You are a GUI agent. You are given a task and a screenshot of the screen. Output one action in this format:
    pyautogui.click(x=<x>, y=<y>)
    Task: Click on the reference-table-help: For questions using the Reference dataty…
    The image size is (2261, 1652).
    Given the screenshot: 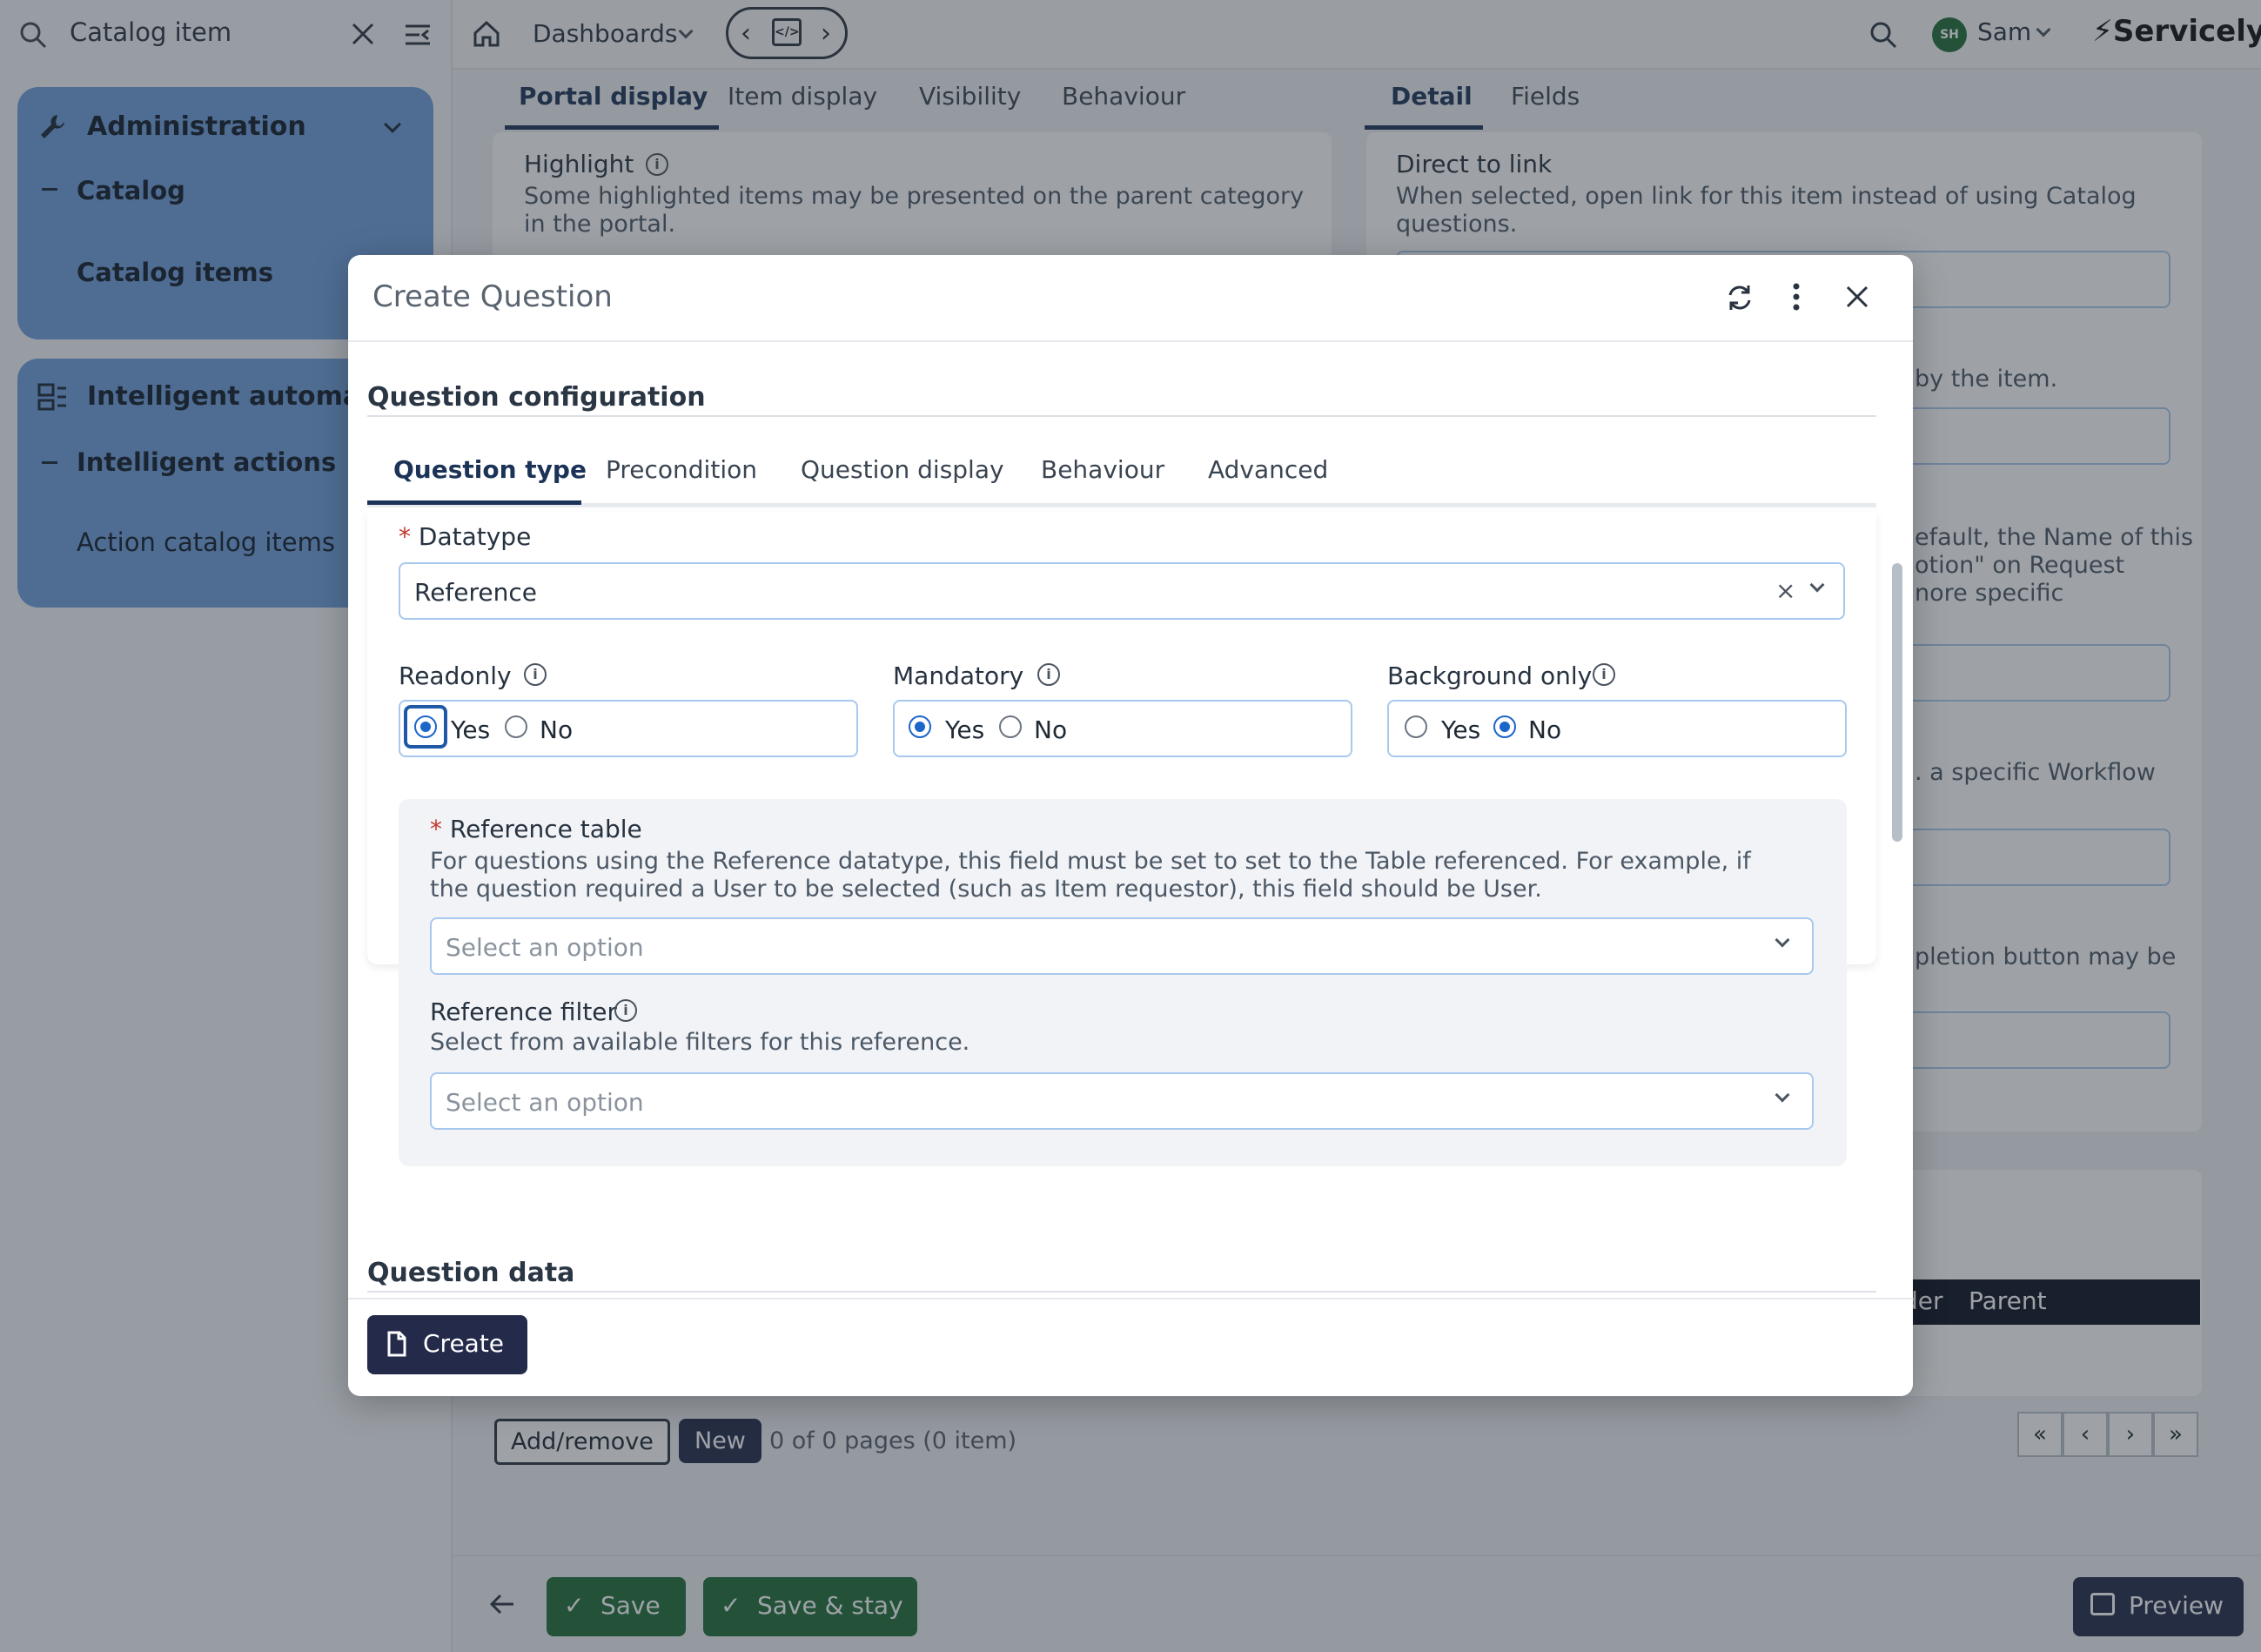 What is the action you would take?
    pyautogui.click(x=1090, y=876)
    